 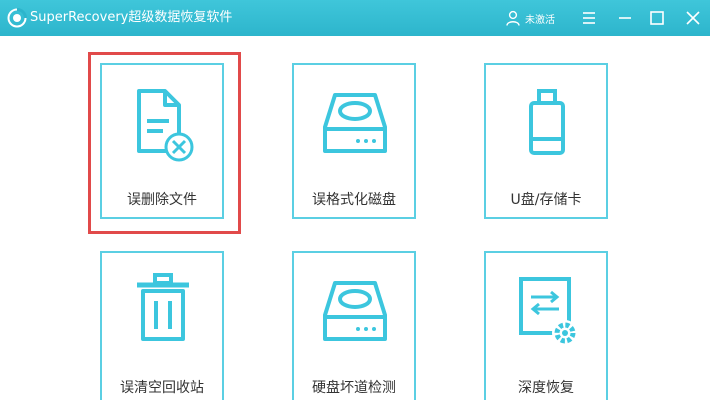 I want to click on card-label: U盘/存储卡, so click(x=546, y=200).